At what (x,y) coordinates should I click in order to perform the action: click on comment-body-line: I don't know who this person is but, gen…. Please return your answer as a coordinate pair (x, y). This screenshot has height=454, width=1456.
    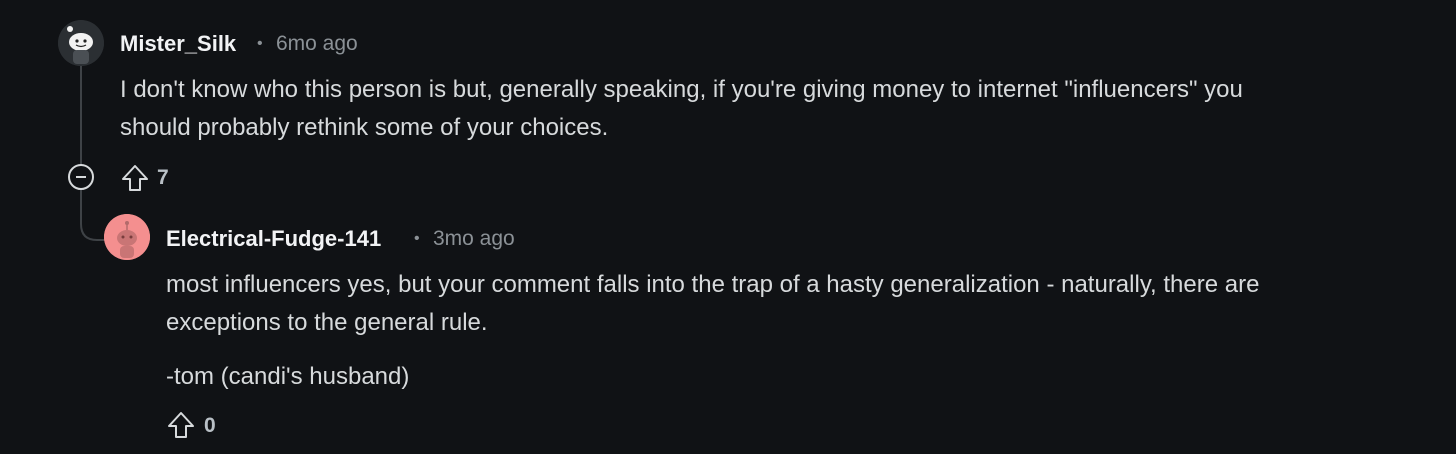
    Looking at the image, I should click on (681, 89).